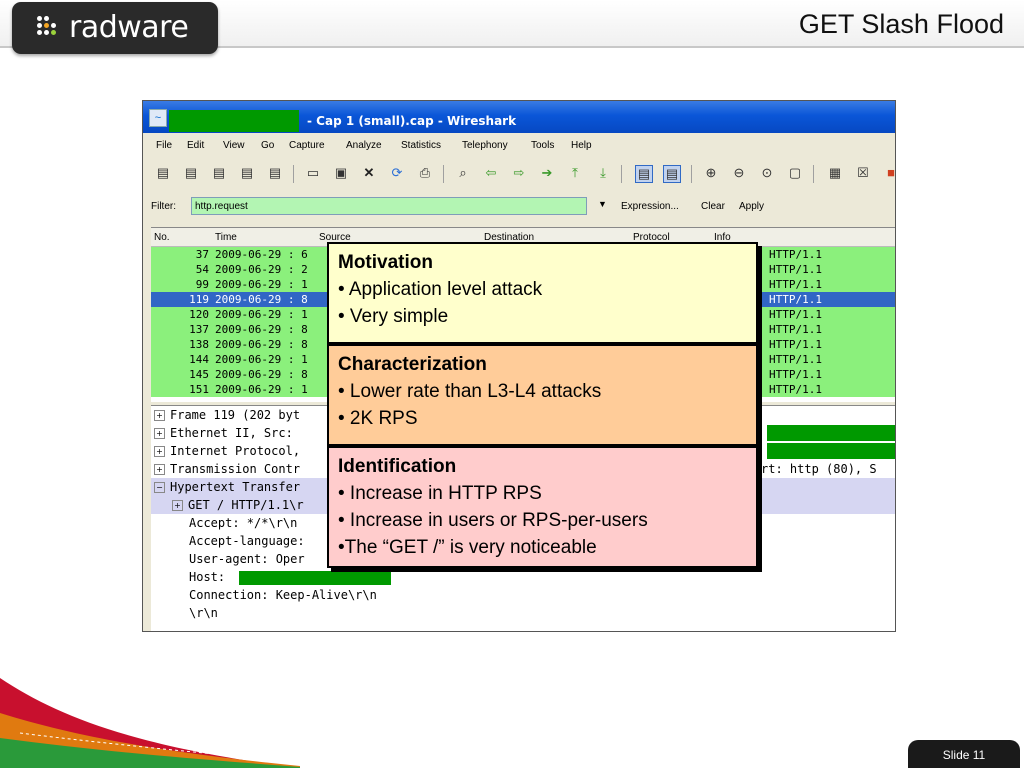  Describe the element at coordinates (162, 237) in the screenshot. I see `column-no: No.` at that location.